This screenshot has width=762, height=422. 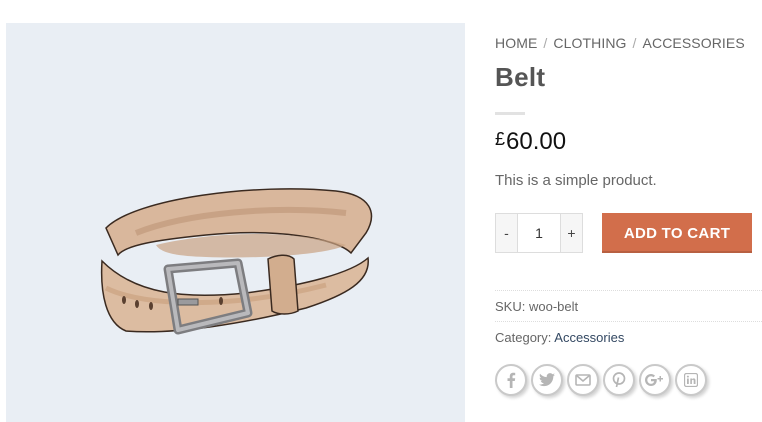 I want to click on belt-illustration, so click(x=236, y=261).